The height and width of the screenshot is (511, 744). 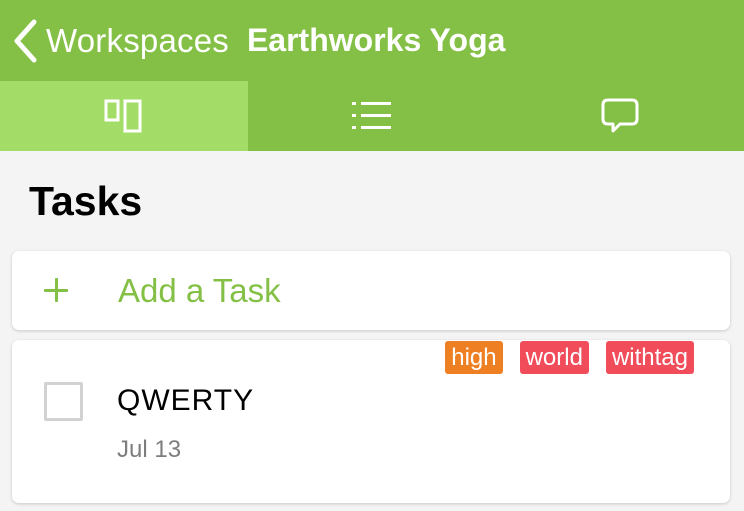 I want to click on tab-list, so click(x=372, y=116).